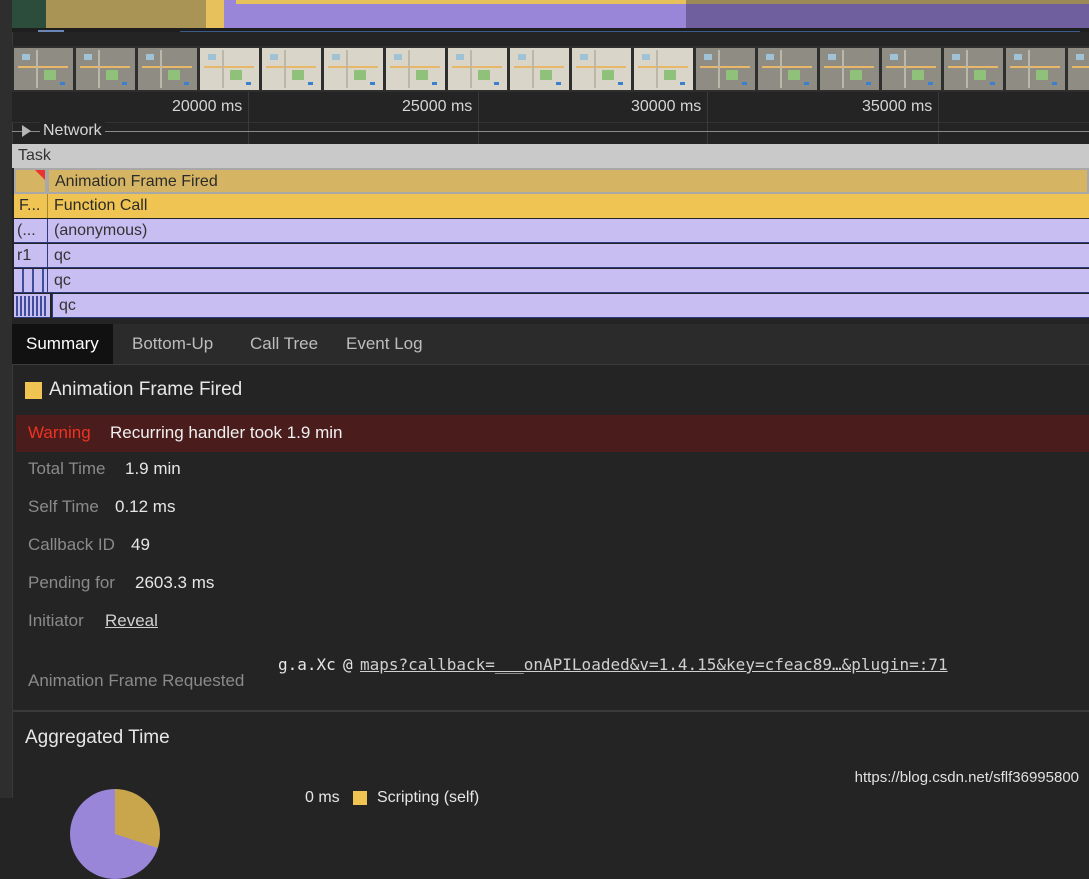  Describe the element at coordinates (550, 156) in the screenshot. I see `flame-bar-task: Task` at that location.